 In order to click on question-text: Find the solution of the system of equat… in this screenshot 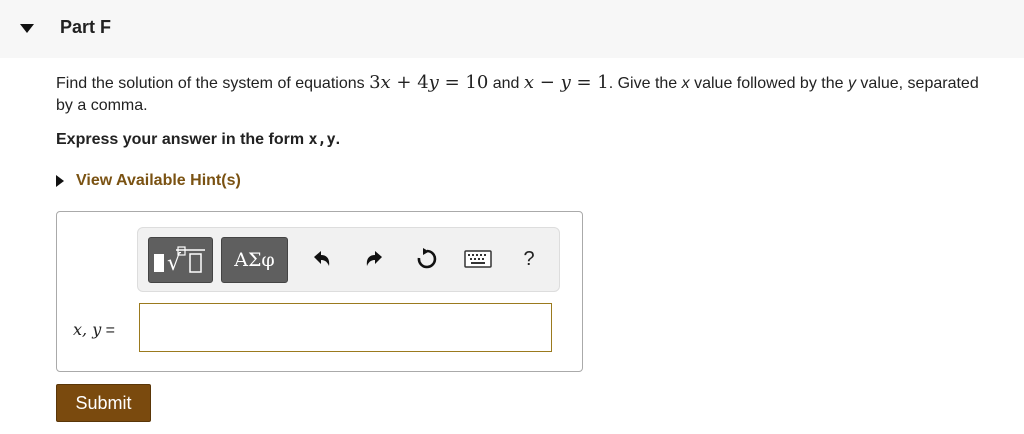, I will do `click(517, 93)`.